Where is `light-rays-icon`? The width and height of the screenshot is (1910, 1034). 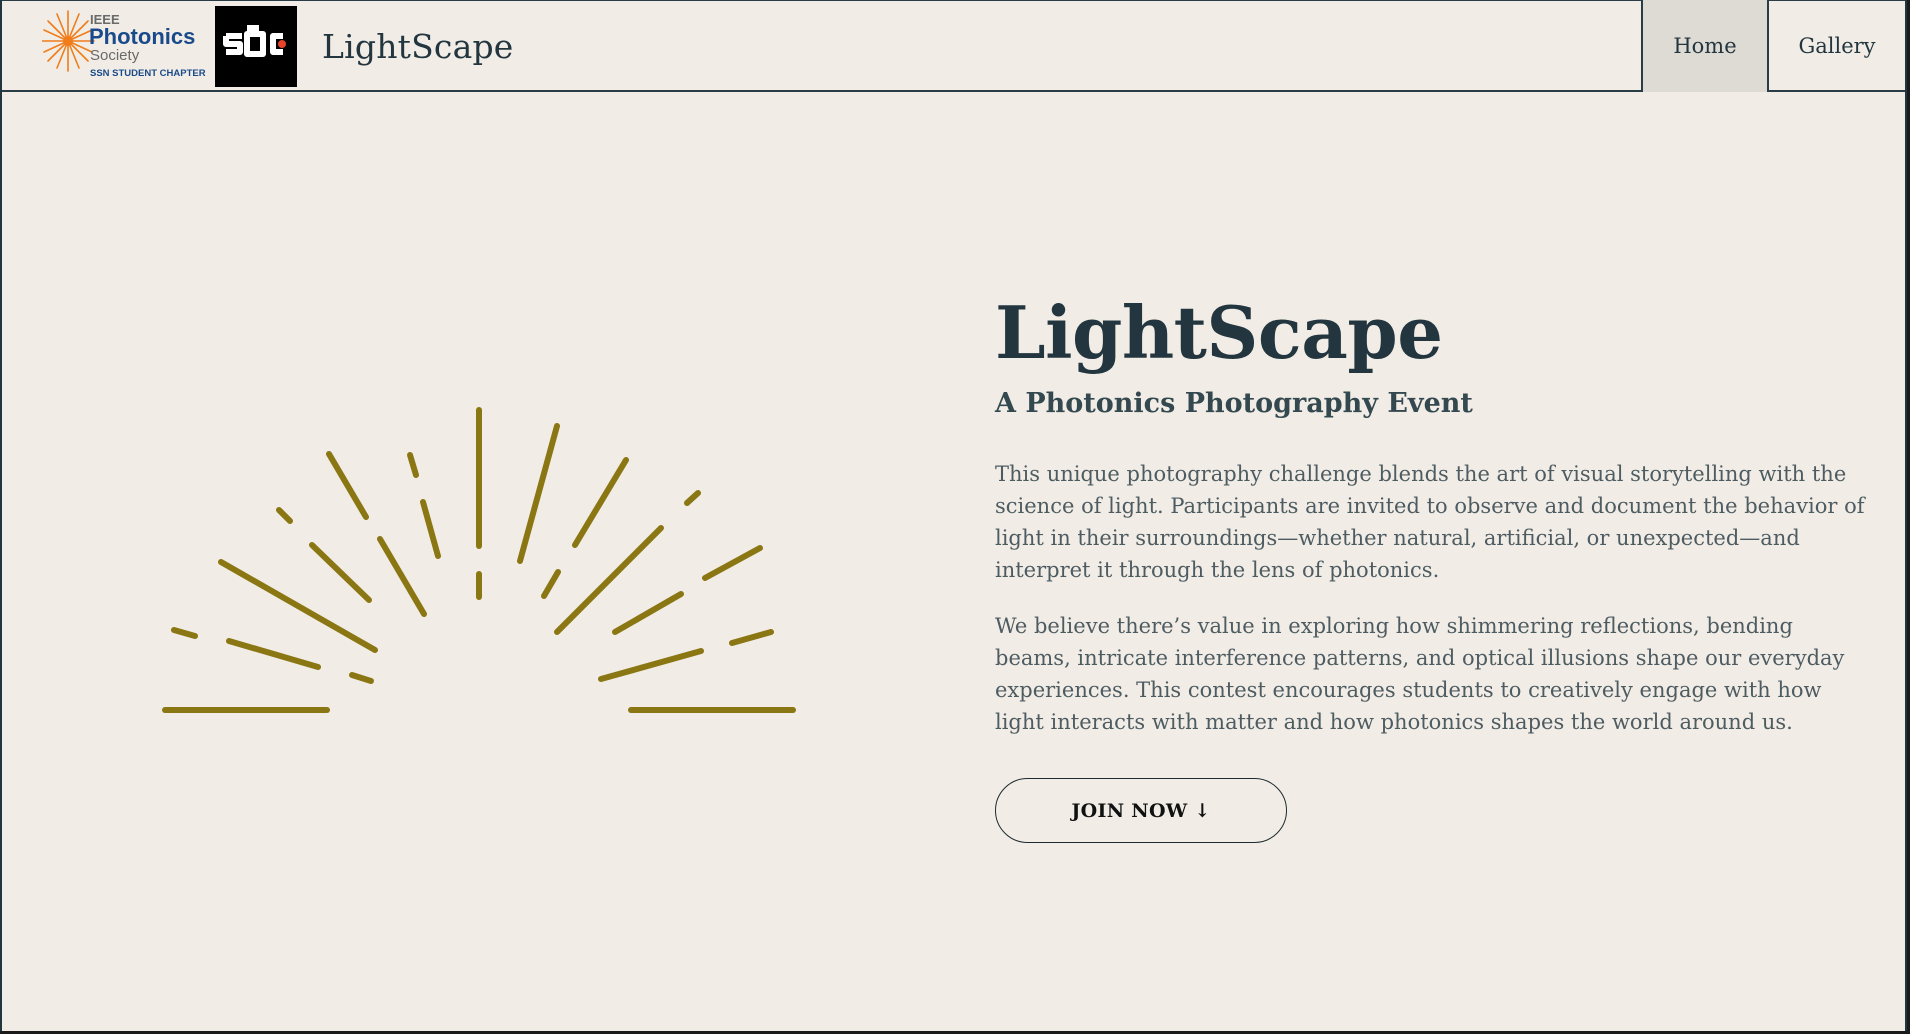
light-rays-icon is located at coordinates (479, 560).